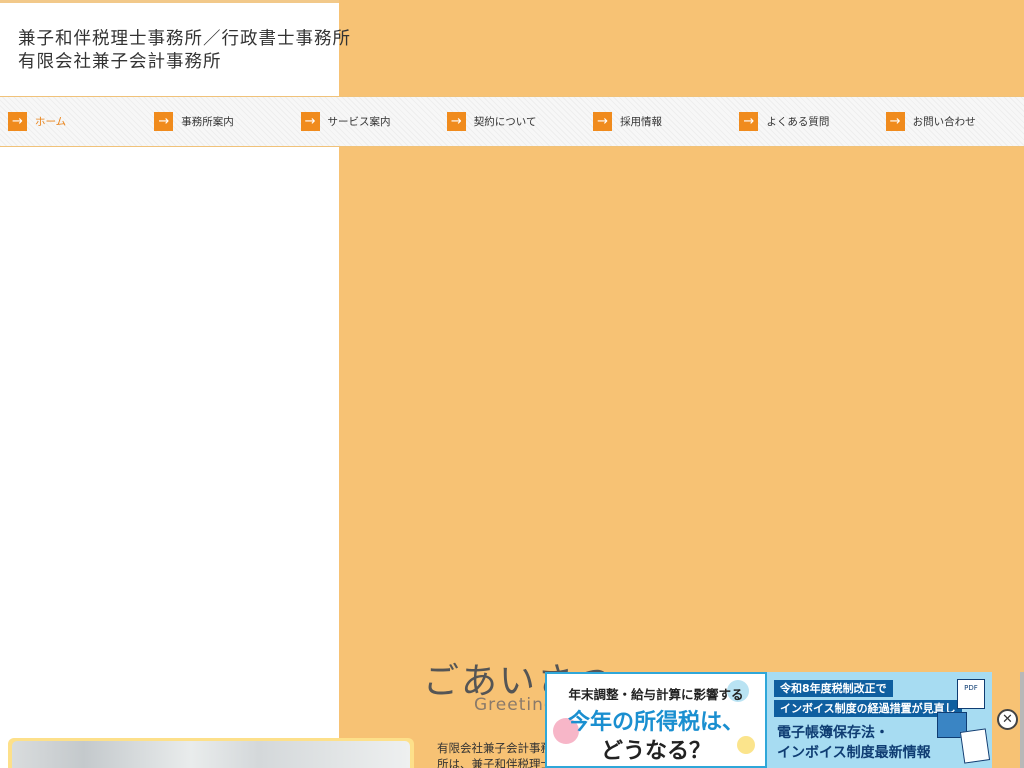  I want to click on ad2-headline-1: 電子帳簿保存法・, so click(833, 733).